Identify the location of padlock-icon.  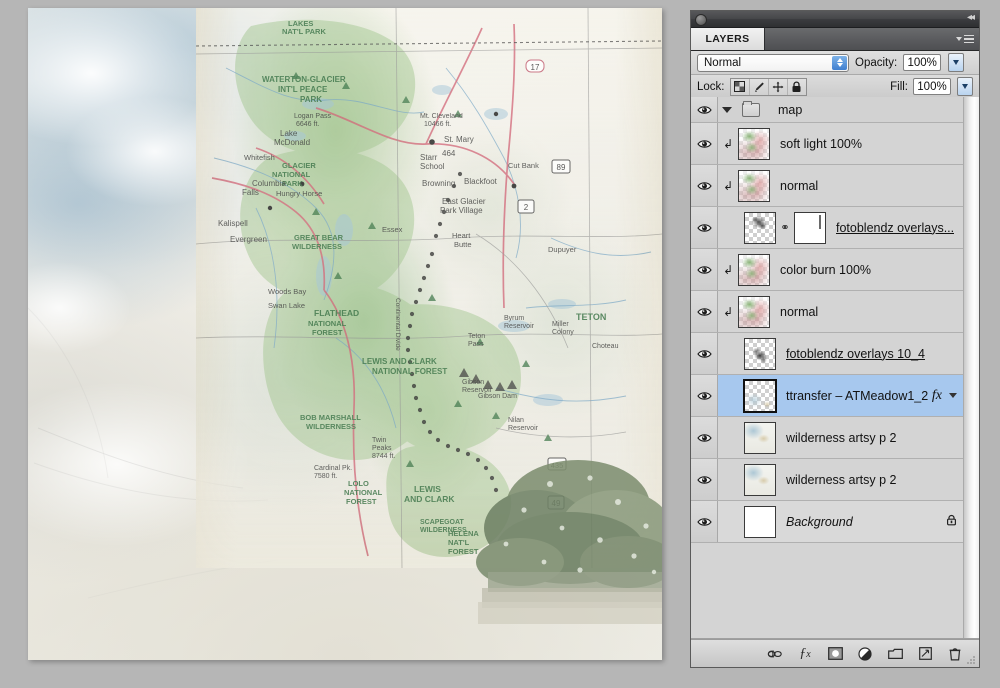
(796, 86).